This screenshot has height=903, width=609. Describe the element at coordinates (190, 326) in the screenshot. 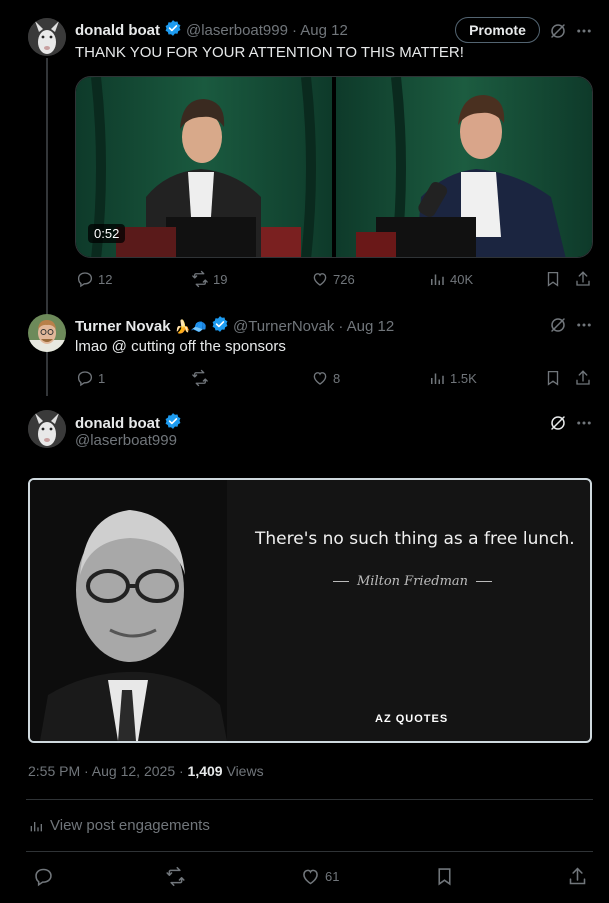

I see `name-emojis: 🍌🧢` at that location.